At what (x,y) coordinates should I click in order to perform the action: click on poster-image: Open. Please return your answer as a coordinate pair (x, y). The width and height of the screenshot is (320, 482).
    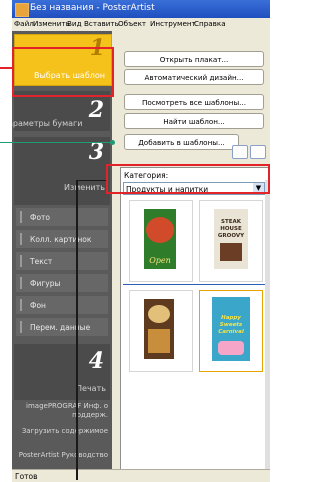
    Looking at the image, I should click on (160, 239).